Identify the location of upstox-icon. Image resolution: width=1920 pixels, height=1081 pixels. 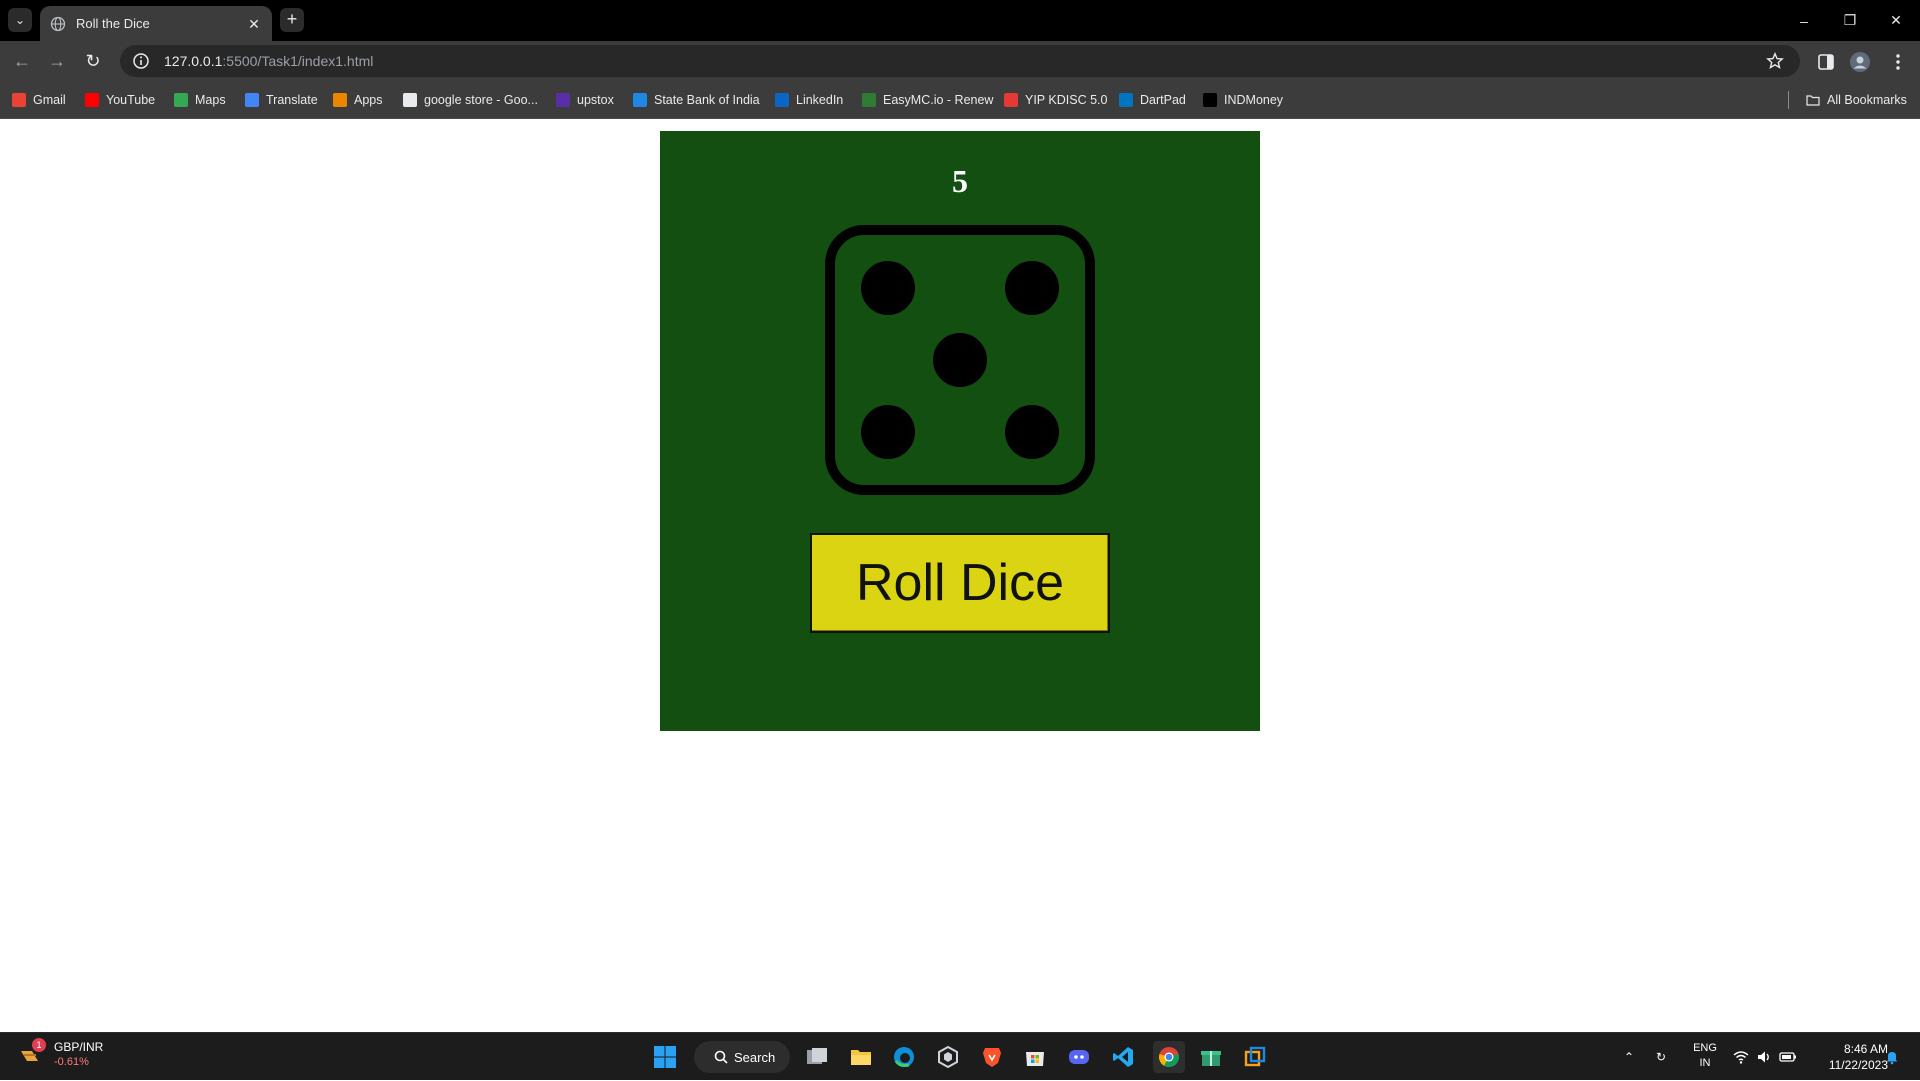
(563, 100).